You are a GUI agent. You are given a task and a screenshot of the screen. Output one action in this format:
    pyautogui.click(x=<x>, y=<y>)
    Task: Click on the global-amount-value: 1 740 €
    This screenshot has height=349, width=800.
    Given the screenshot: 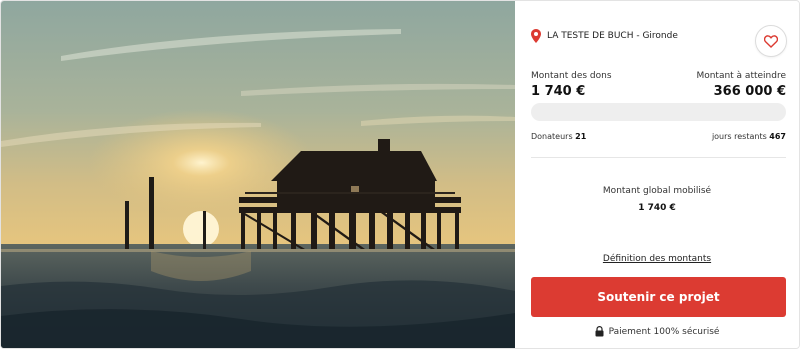 What is the action you would take?
    pyautogui.click(x=657, y=208)
    